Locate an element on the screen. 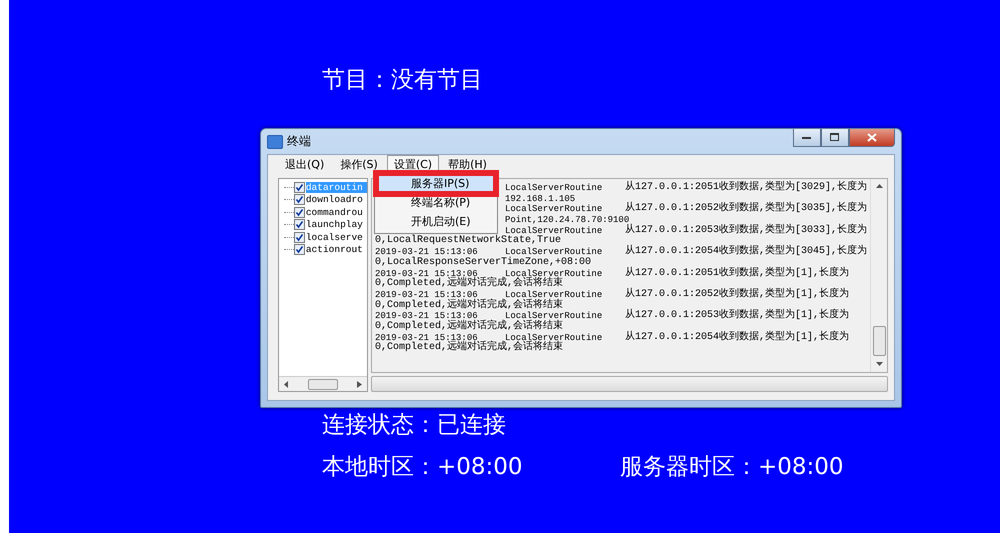 The height and width of the screenshot is (533, 1000). minimize-button is located at coordinates (807, 138).